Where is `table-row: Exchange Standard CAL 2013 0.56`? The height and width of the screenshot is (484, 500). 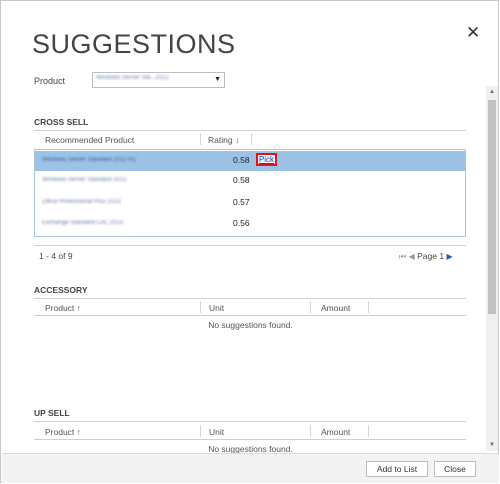
table-row: Exchange Standard CAL 2013 0.56 is located at coordinates (250, 224).